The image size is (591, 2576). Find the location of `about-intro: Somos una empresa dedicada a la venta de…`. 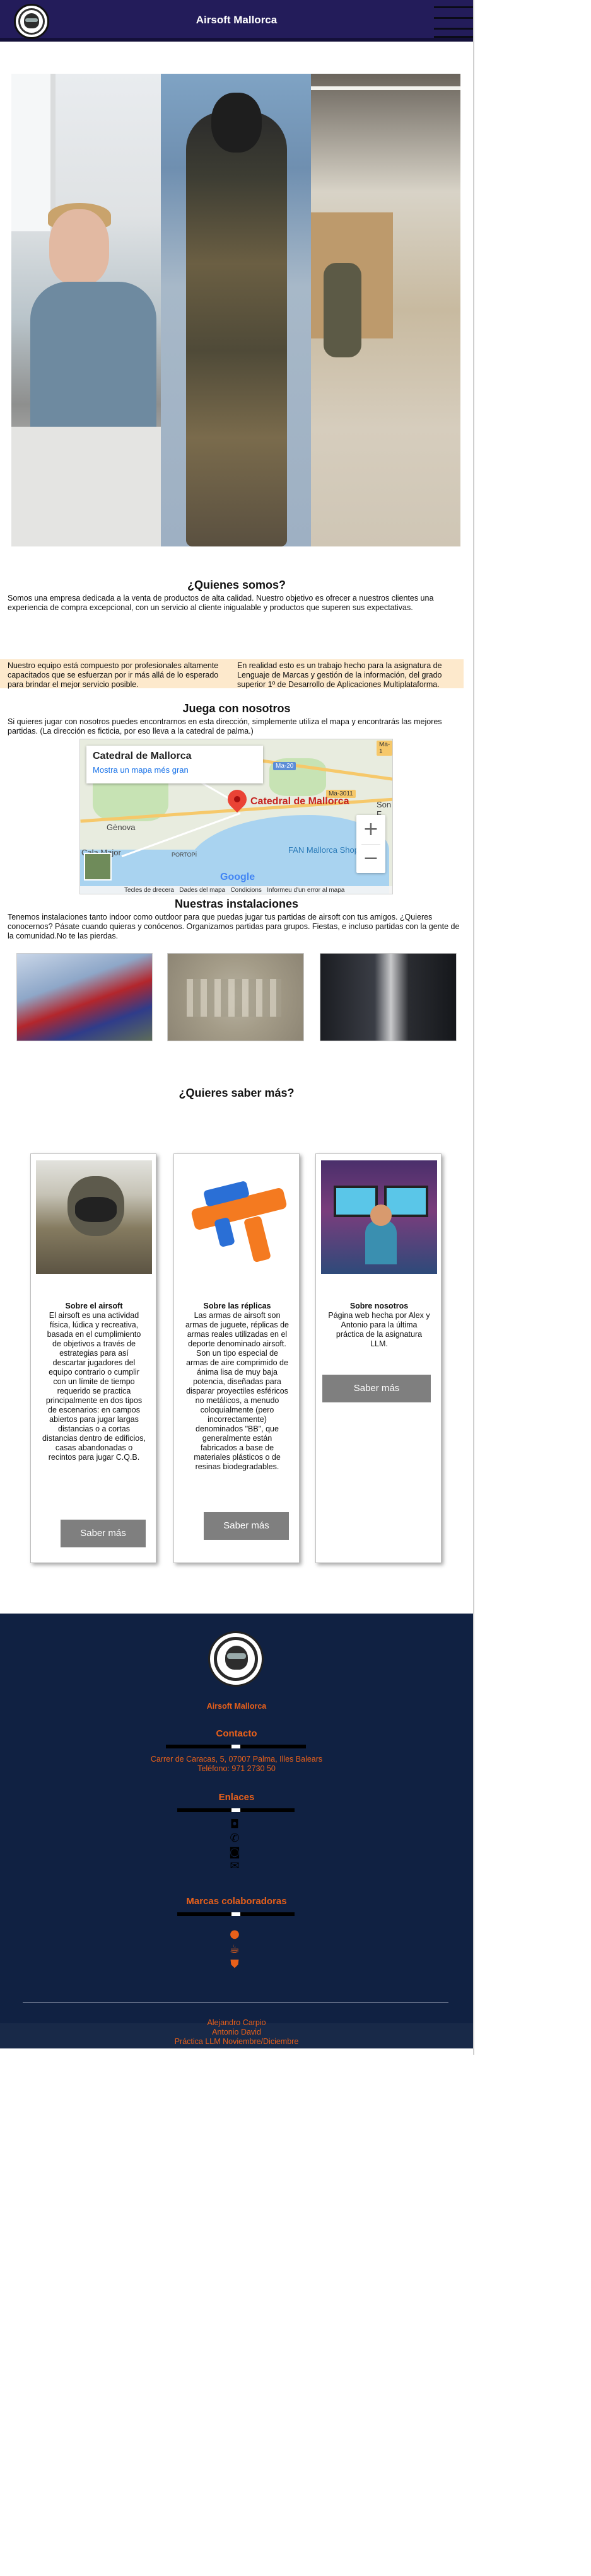

about-intro: Somos una empresa dedicada a la venta de… is located at coordinates (221, 603).